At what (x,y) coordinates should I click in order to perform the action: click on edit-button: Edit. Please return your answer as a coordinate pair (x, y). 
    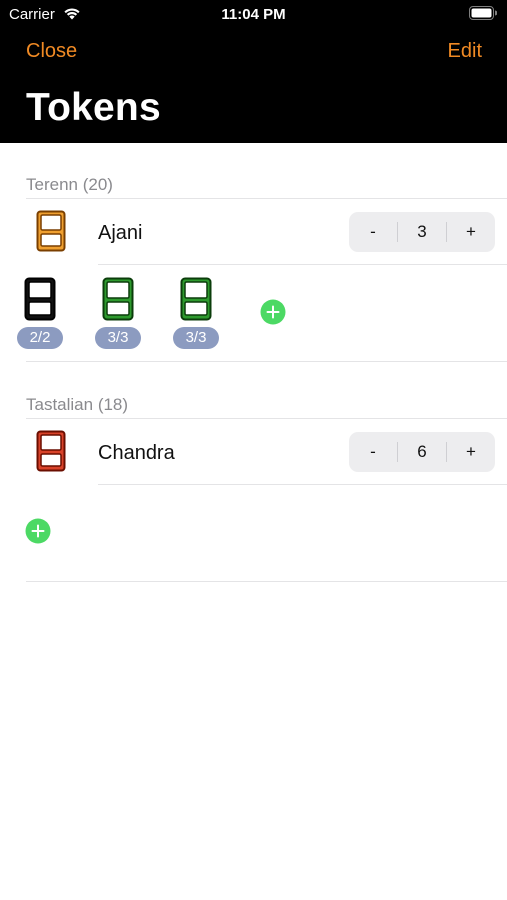
    Looking at the image, I should click on (465, 51).